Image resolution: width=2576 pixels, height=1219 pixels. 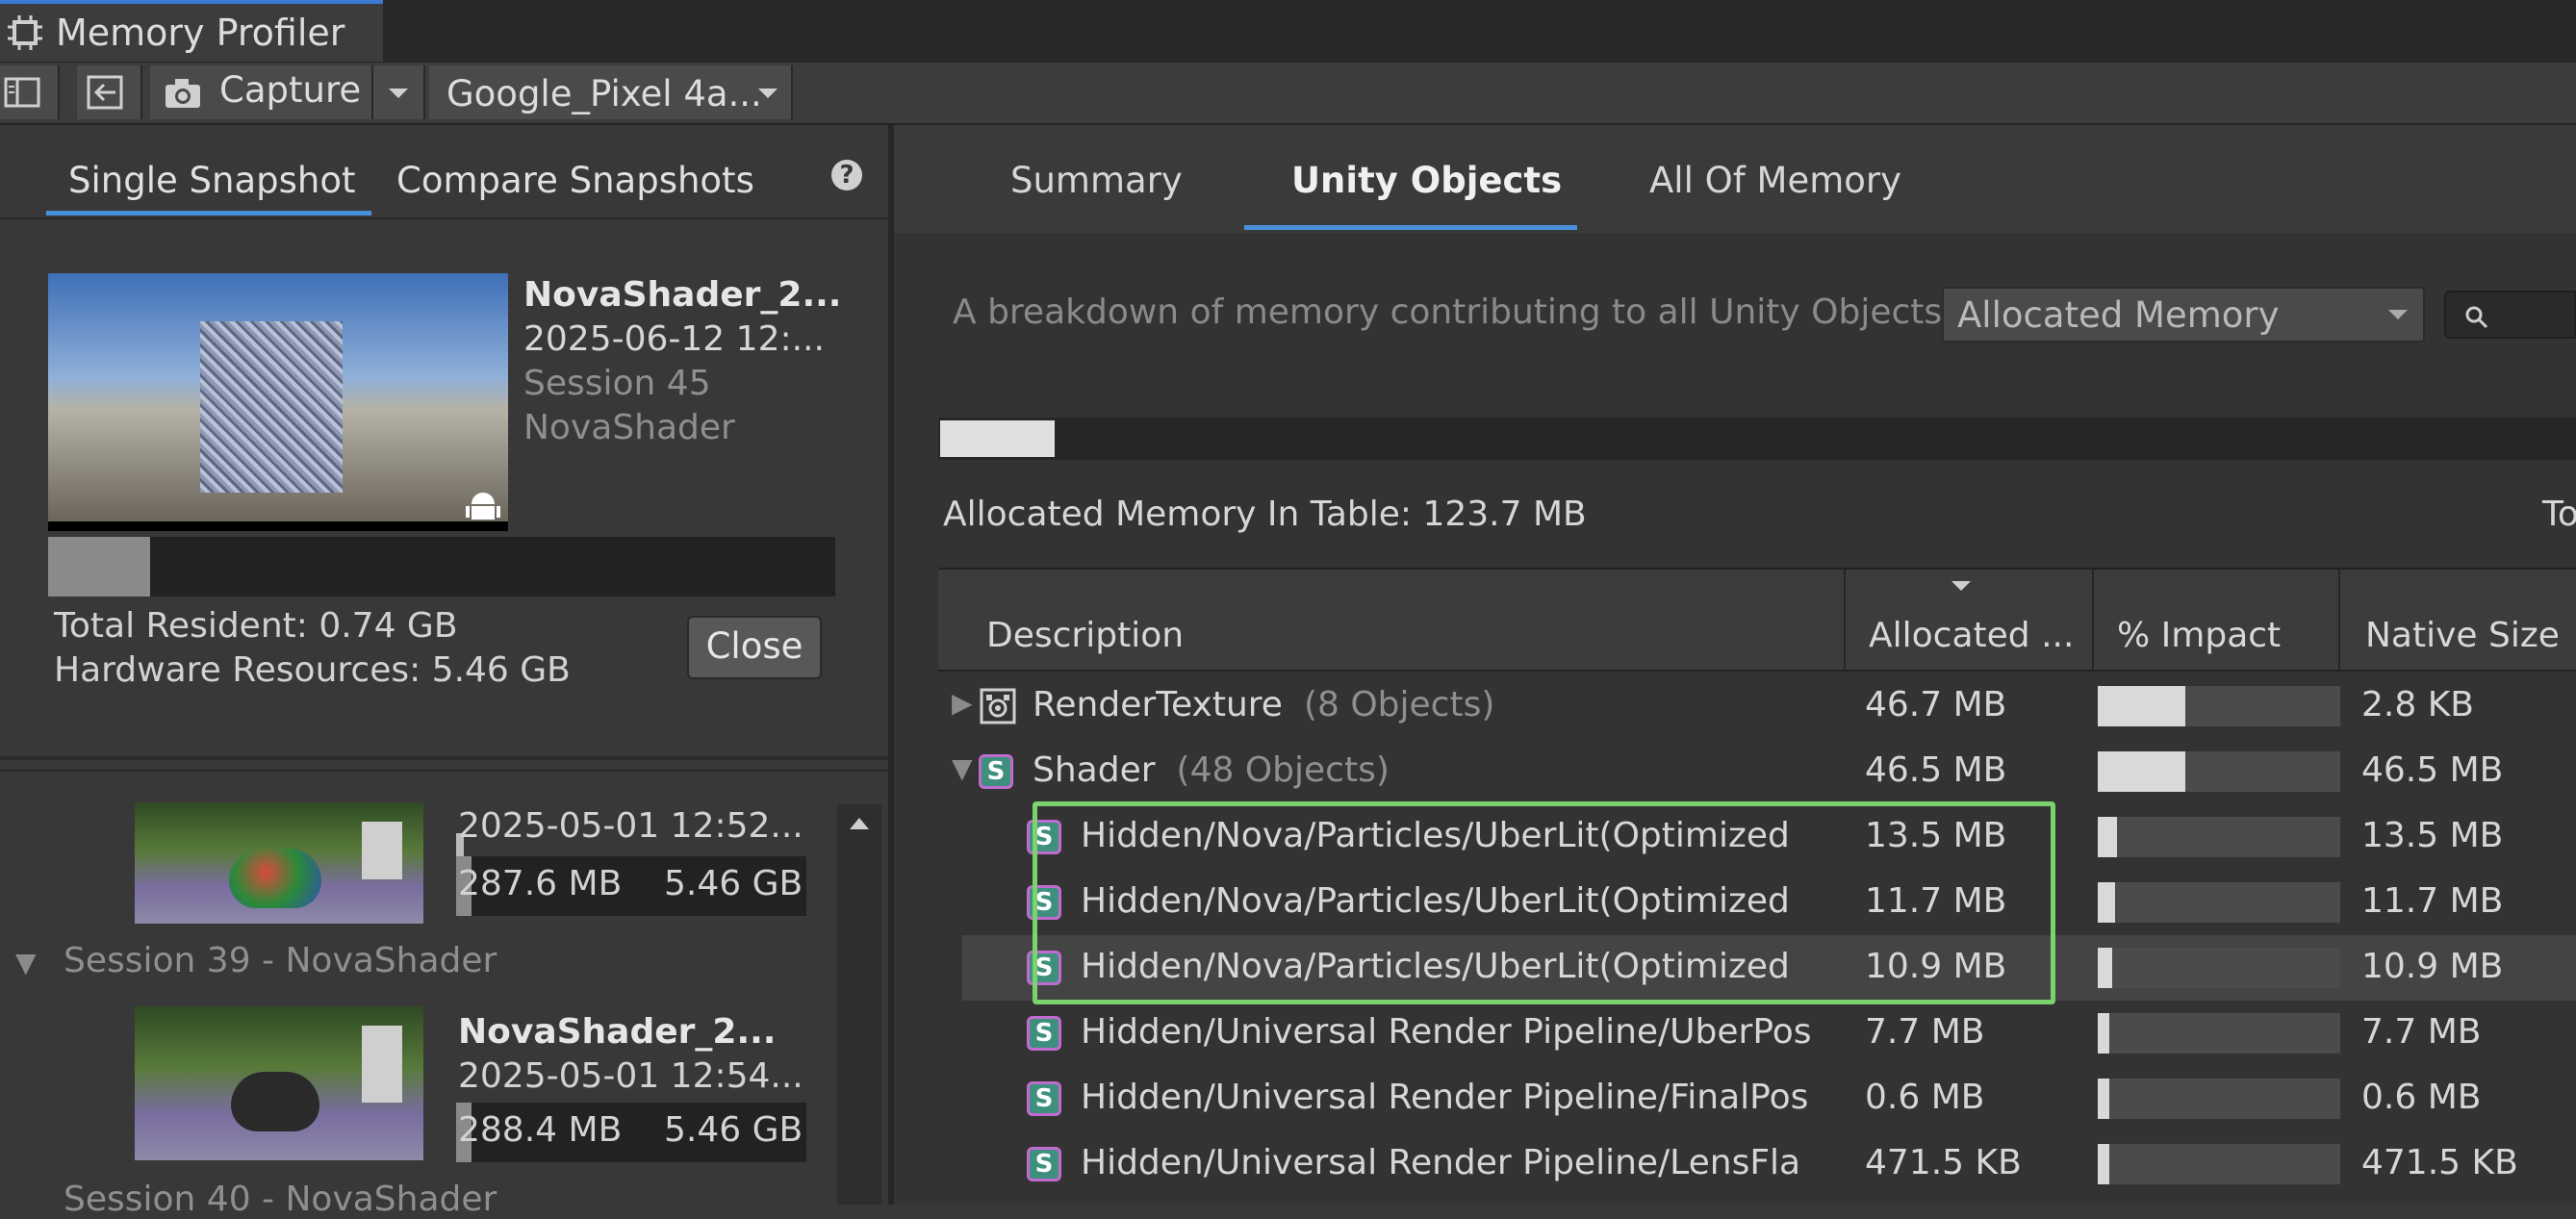 I want to click on snapshot-thumbnail, so click(x=278, y=402).